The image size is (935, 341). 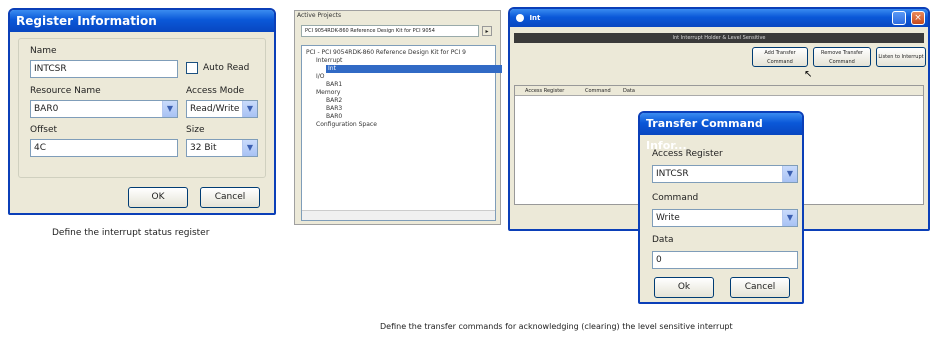 What do you see at coordinates (195, 130) in the screenshot?
I see `size-label: Size` at bounding box center [195, 130].